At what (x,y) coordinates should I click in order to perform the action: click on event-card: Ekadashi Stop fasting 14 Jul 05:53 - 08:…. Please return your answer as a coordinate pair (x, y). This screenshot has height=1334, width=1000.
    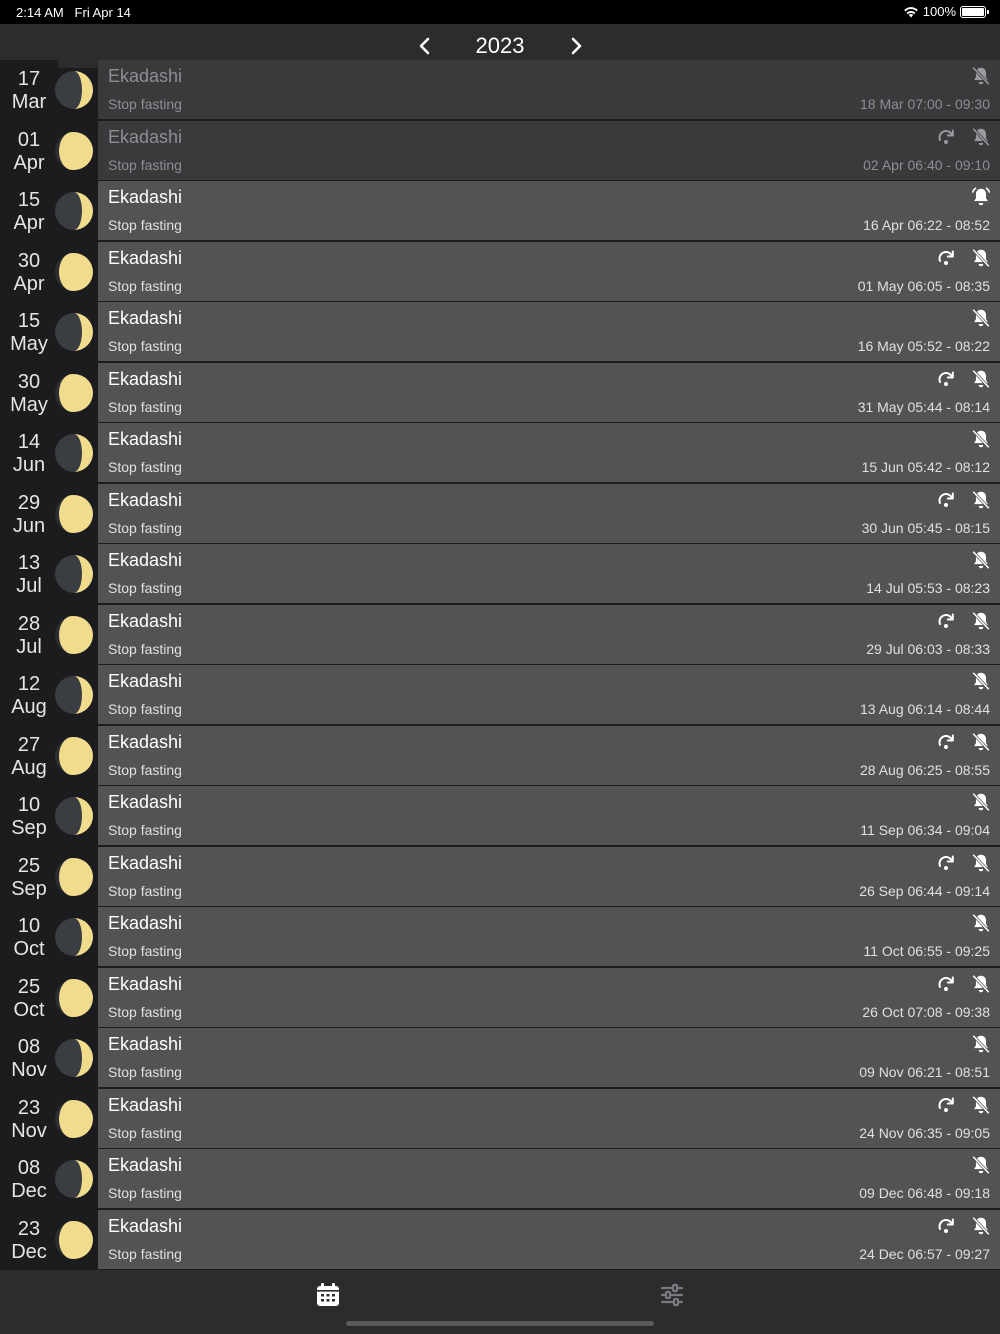
    Looking at the image, I should click on (549, 573).